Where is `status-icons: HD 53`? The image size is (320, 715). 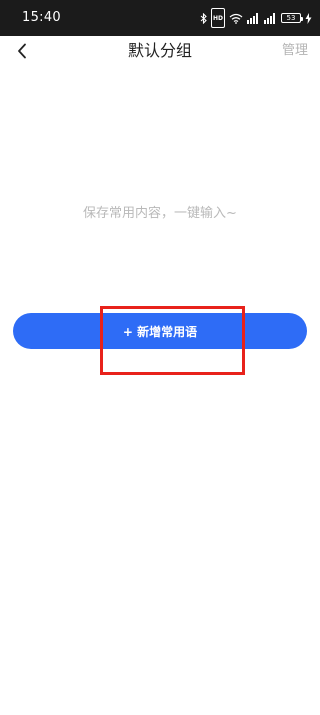 status-icons: HD 53 is located at coordinates (256, 18).